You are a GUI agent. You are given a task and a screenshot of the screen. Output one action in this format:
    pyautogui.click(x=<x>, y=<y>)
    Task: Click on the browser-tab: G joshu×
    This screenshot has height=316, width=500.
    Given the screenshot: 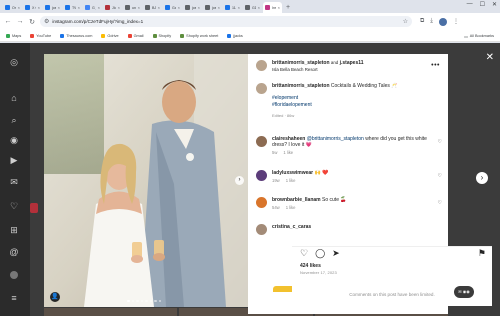 What is the action you would take?
    pyautogui.click(x=92, y=7)
    